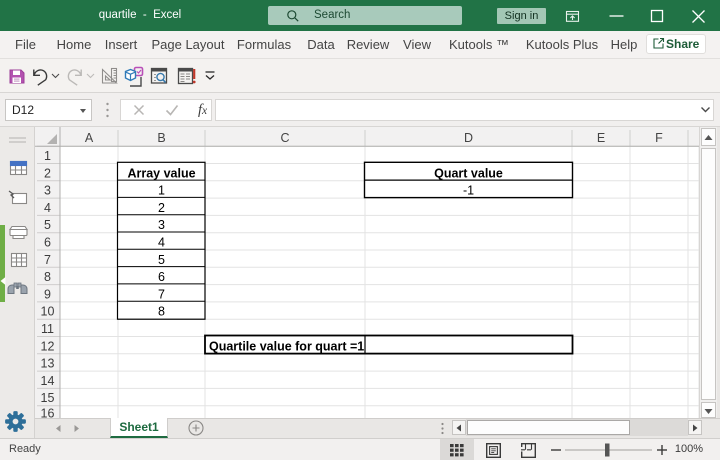 This screenshot has height=460, width=720. What do you see at coordinates (48, 364) in the screenshot?
I see `svg-text: 13` at bounding box center [48, 364].